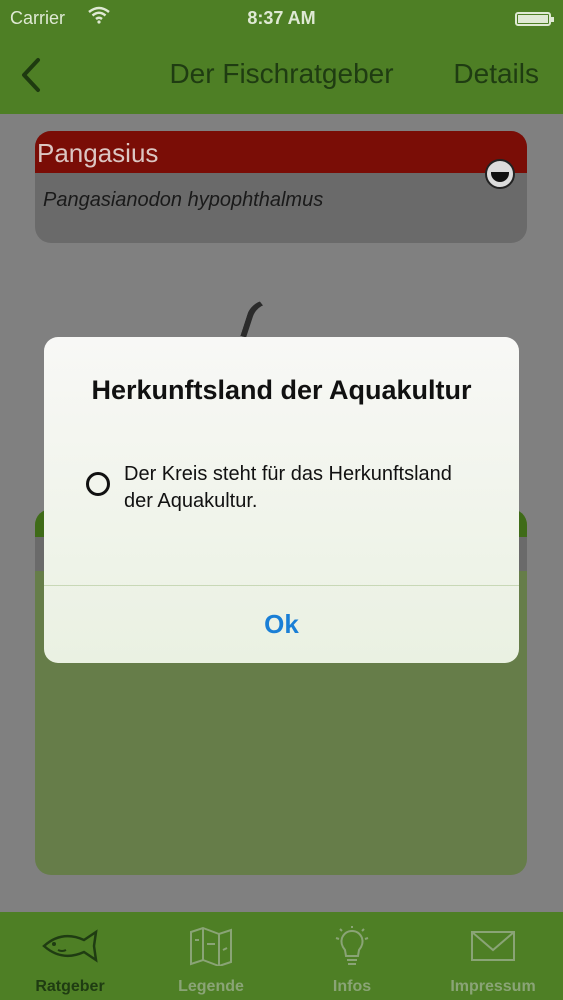  Describe the element at coordinates (281, 76) in the screenshot. I see `navigation-bar: Der Fischratgeber Details` at that location.